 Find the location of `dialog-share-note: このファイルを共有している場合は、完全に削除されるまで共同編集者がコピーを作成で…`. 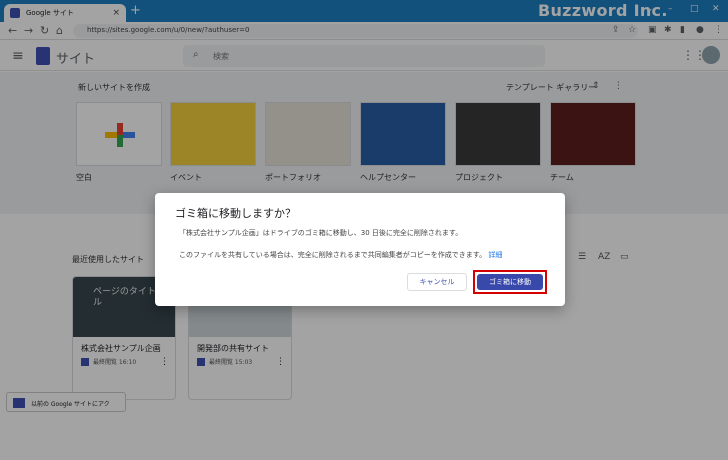

dialog-share-note: このファイルを共有している場合は、完全に削除されるまで共同編集者がコピーを作成で… is located at coordinates (341, 255).